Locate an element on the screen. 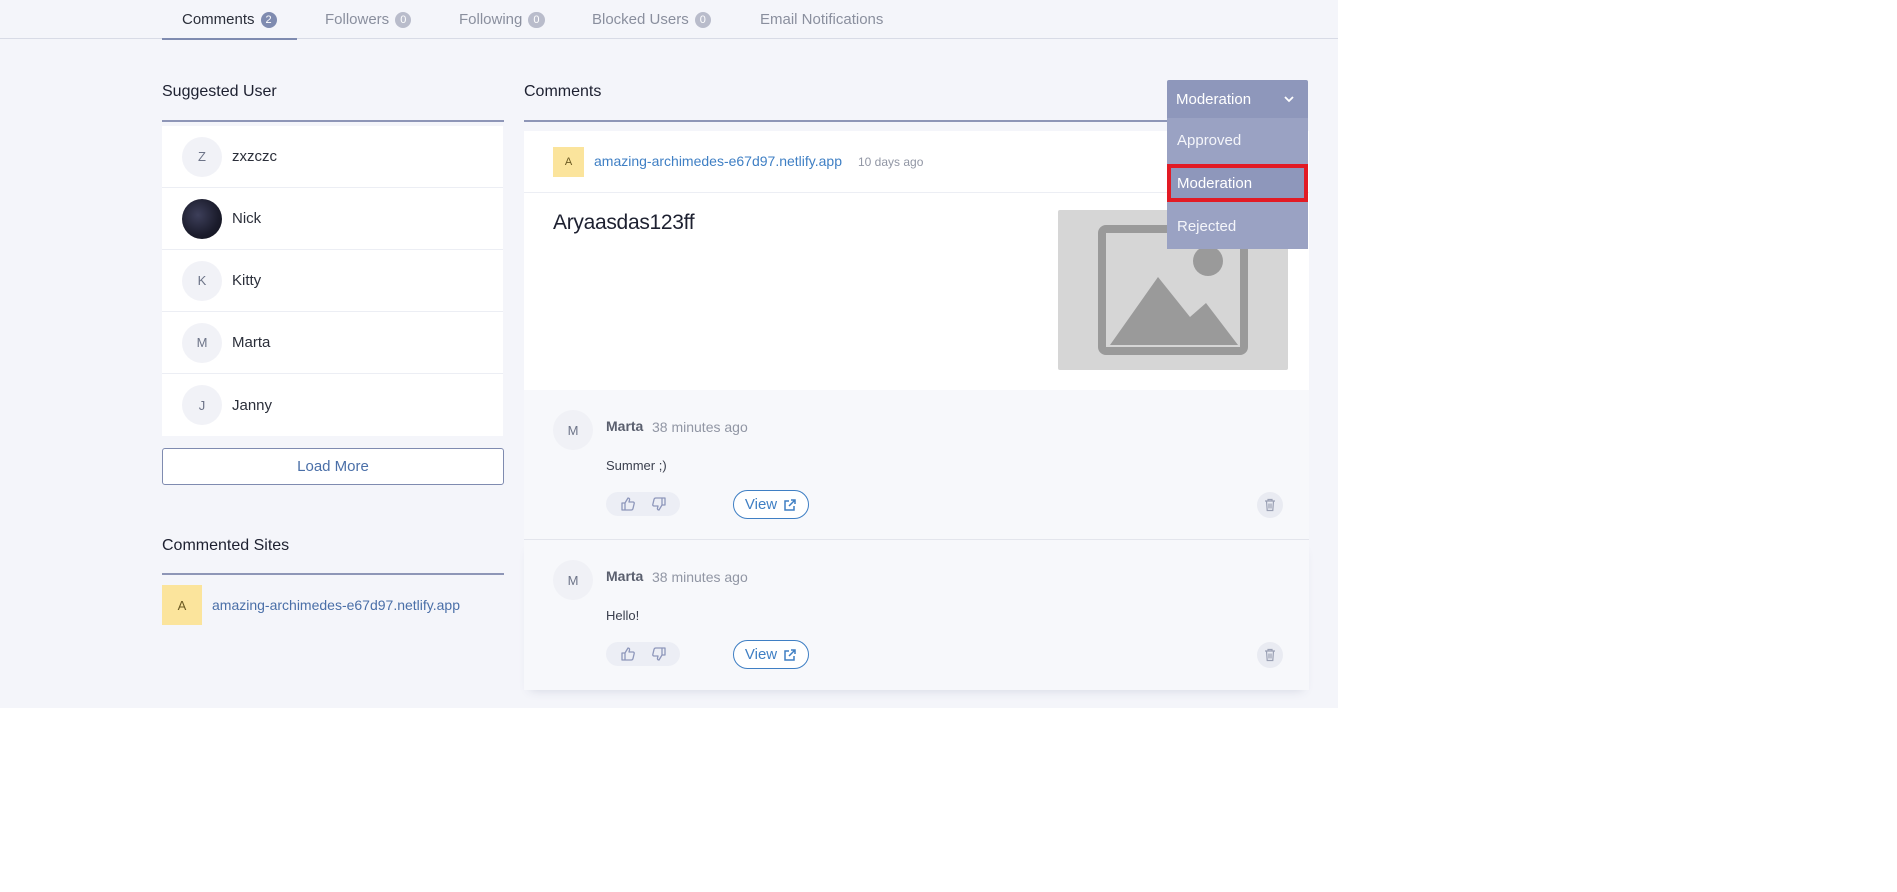 The width and height of the screenshot is (1897, 892). menu-item-rejected: Rejected is located at coordinates (1237, 226).